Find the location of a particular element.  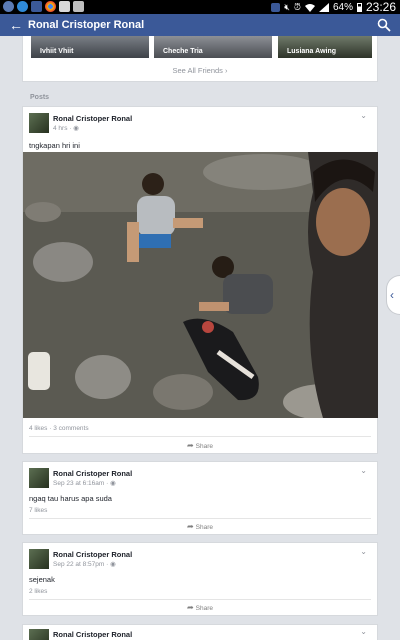

post-time: Sep 23 at 6:16am · ◉ is located at coordinates (84, 483).